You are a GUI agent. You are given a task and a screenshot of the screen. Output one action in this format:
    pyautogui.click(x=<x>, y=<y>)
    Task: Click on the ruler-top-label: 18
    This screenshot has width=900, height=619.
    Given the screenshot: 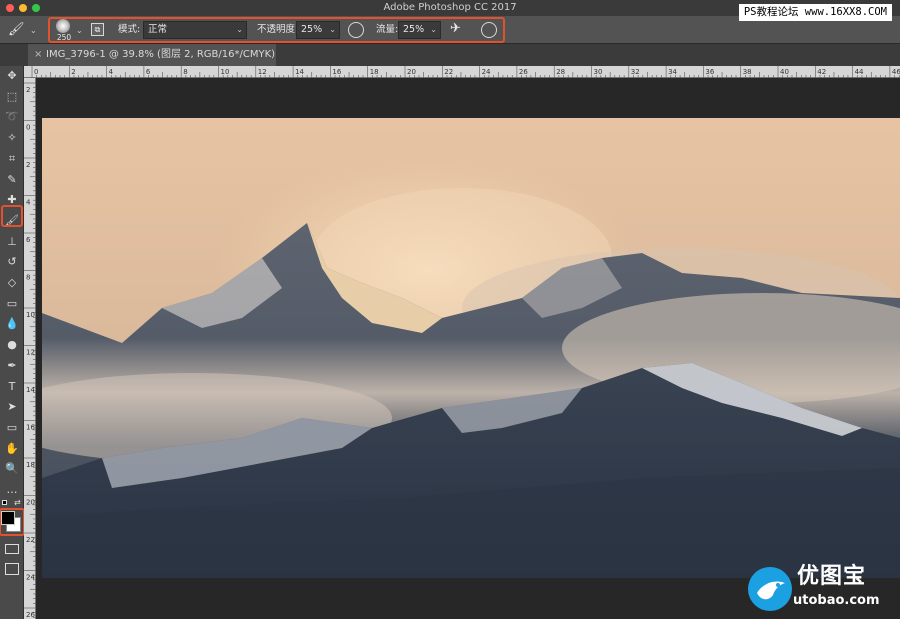 What is the action you would take?
    pyautogui.click(x=374, y=72)
    